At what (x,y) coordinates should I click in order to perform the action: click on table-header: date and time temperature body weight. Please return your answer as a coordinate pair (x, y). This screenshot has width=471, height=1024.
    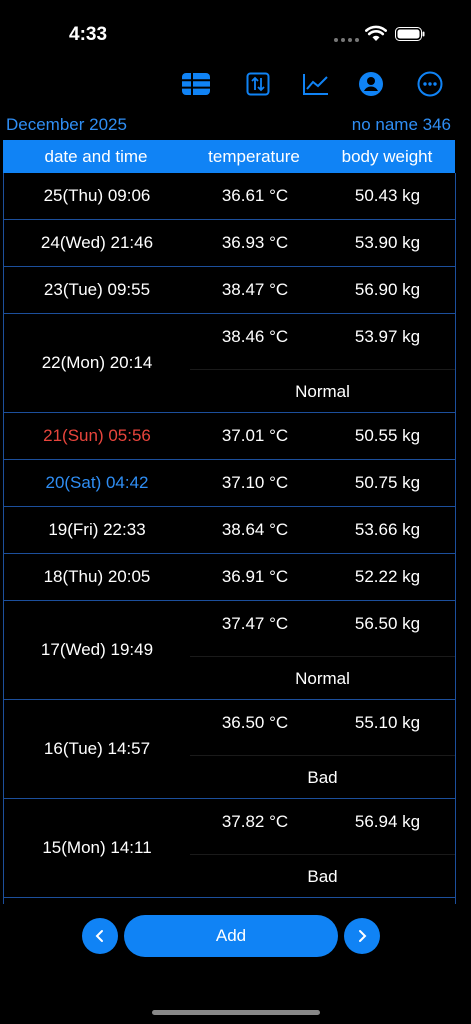
    Looking at the image, I should click on (229, 156).